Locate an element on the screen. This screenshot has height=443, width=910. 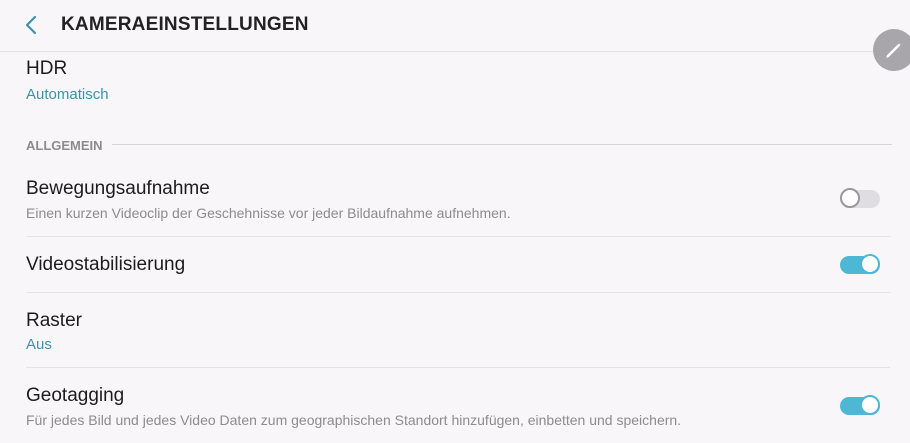
setting-label: Bewegungsaufnahme is located at coordinates (118, 188).